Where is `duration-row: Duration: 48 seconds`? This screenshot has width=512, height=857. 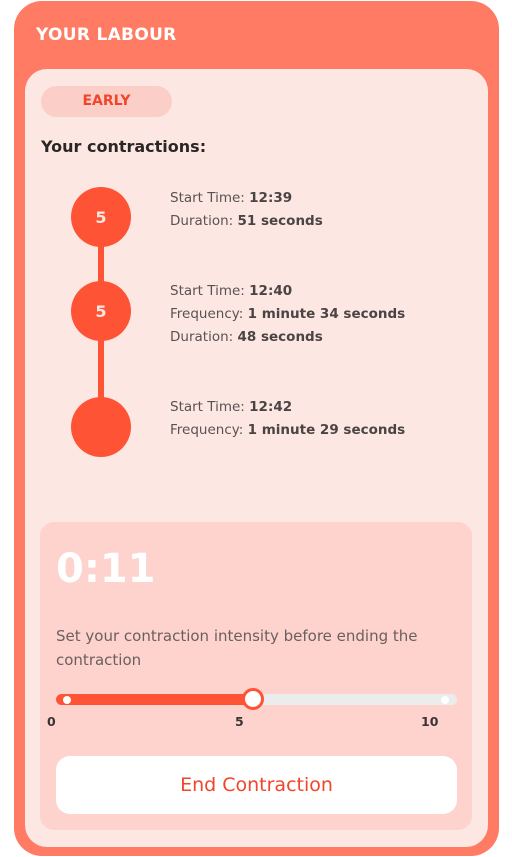 duration-row: Duration: 48 seconds is located at coordinates (287, 337).